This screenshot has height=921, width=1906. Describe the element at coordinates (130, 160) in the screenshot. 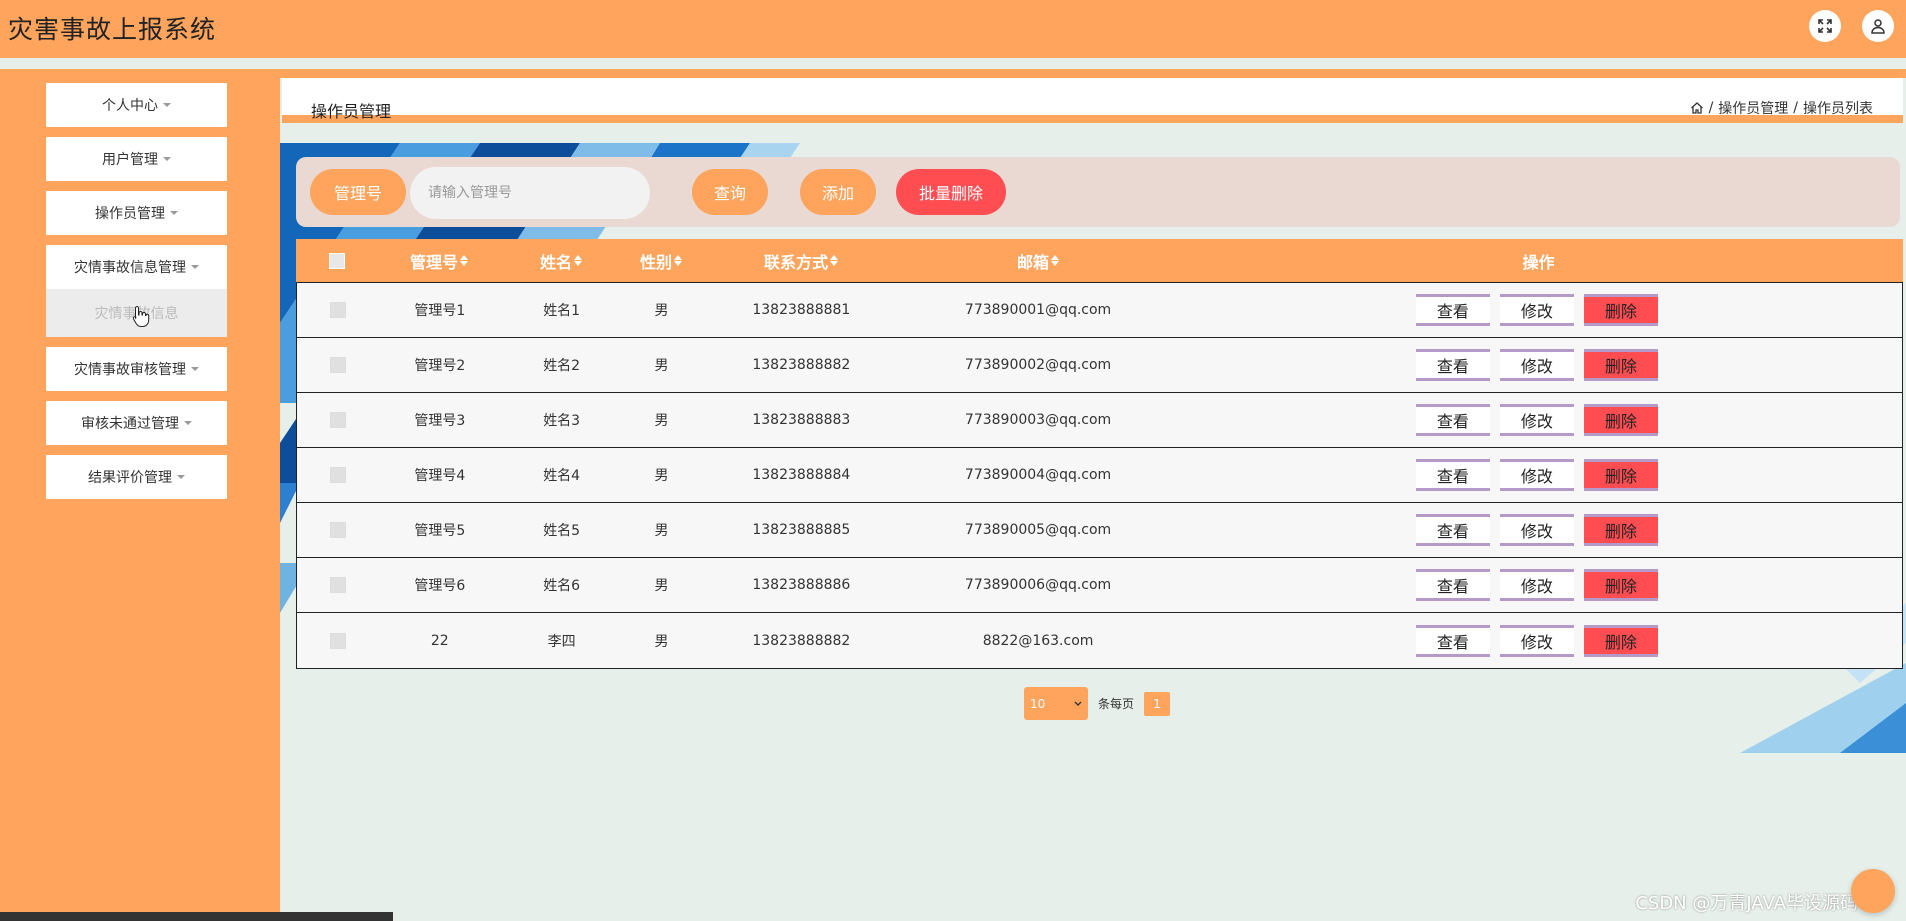

I see `sidebar-item-label: 用户管理` at that location.